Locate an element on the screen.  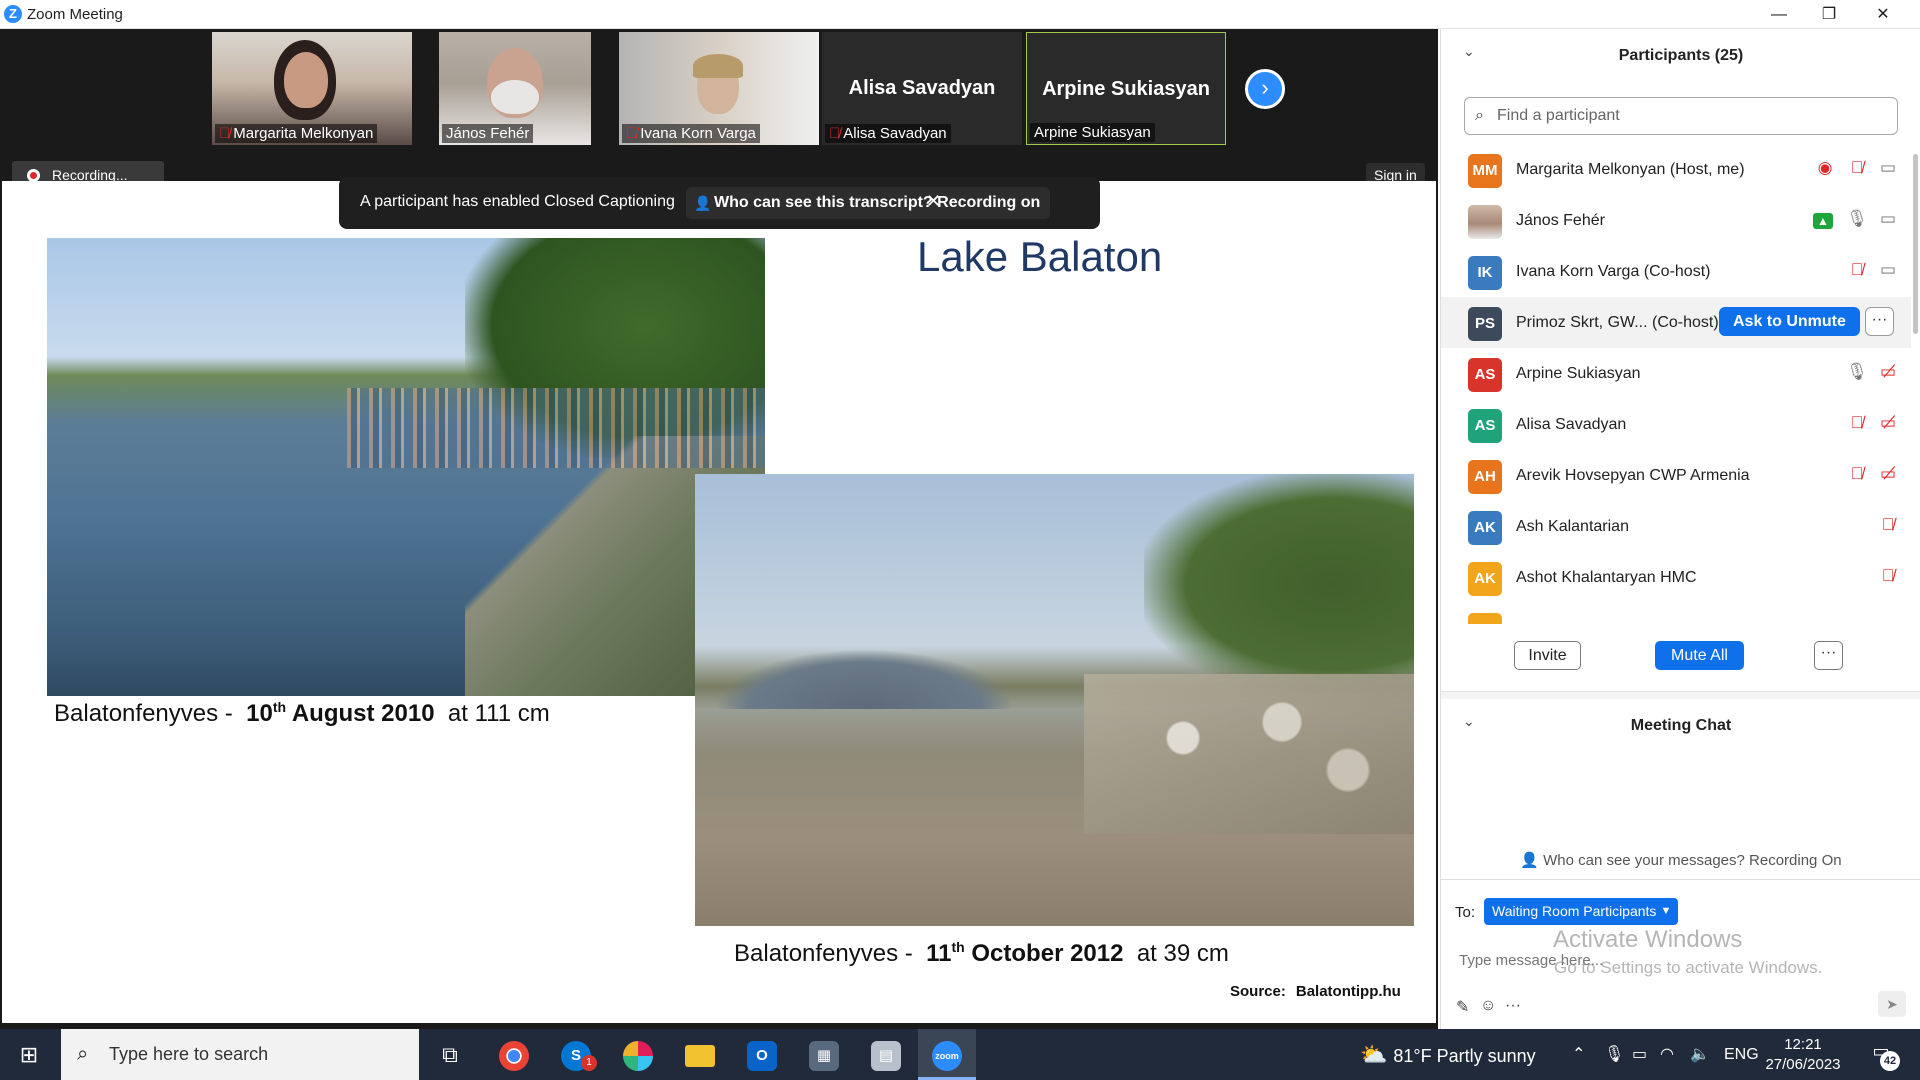
recording-icon: ◉ is located at coordinates (1825, 167).